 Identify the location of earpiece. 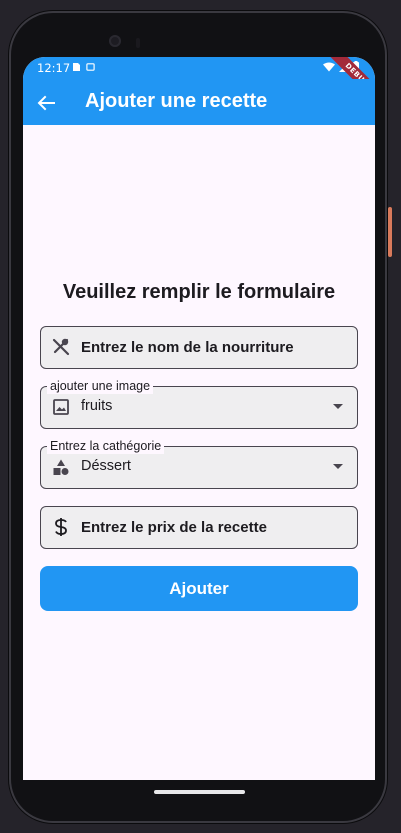
(138, 43).